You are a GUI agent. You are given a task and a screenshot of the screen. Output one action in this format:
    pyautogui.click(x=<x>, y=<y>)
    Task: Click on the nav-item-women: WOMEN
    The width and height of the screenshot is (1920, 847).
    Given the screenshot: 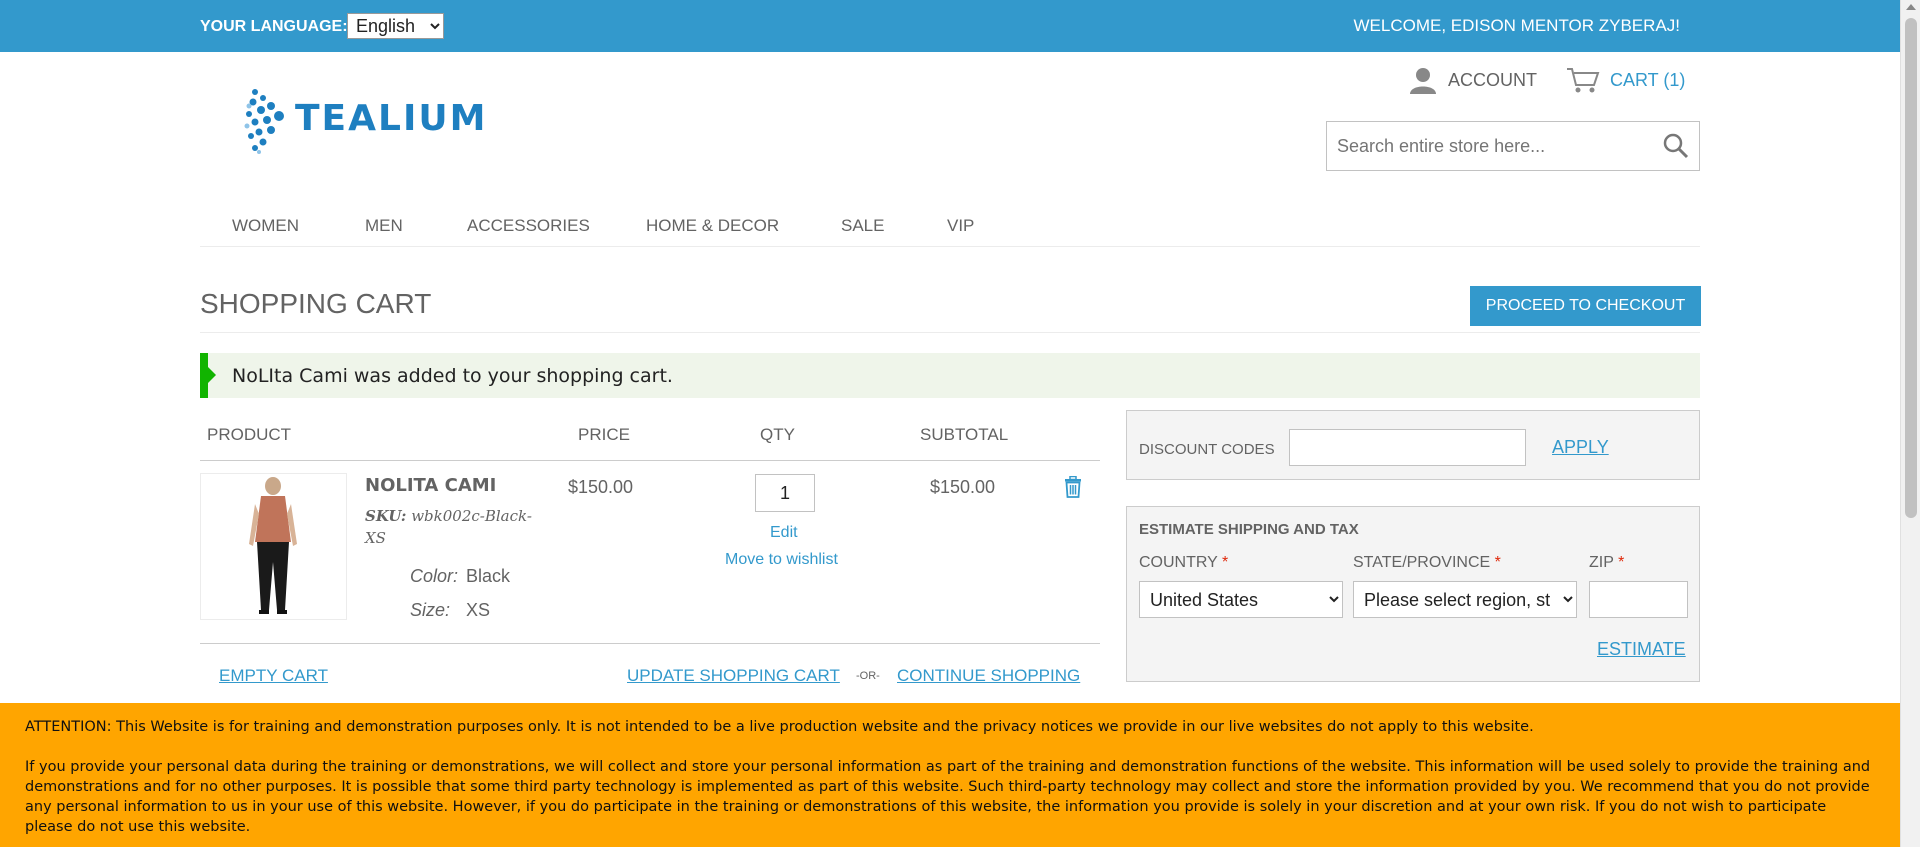 What is the action you would take?
    pyautogui.click(x=265, y=226)
    